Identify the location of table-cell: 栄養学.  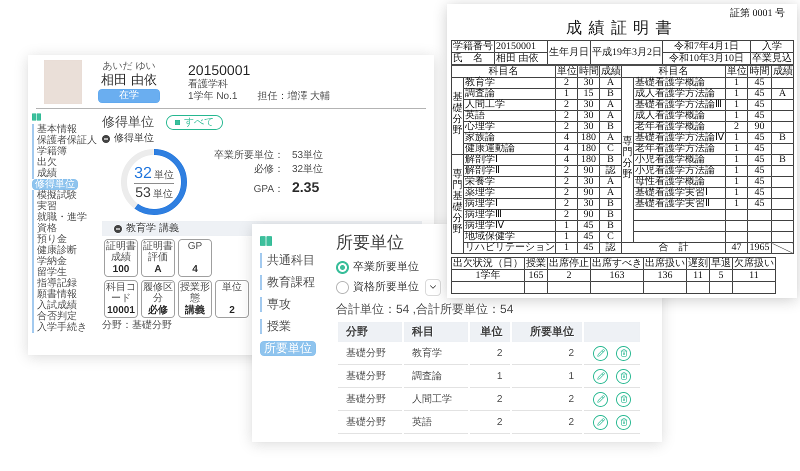
(510, 182).